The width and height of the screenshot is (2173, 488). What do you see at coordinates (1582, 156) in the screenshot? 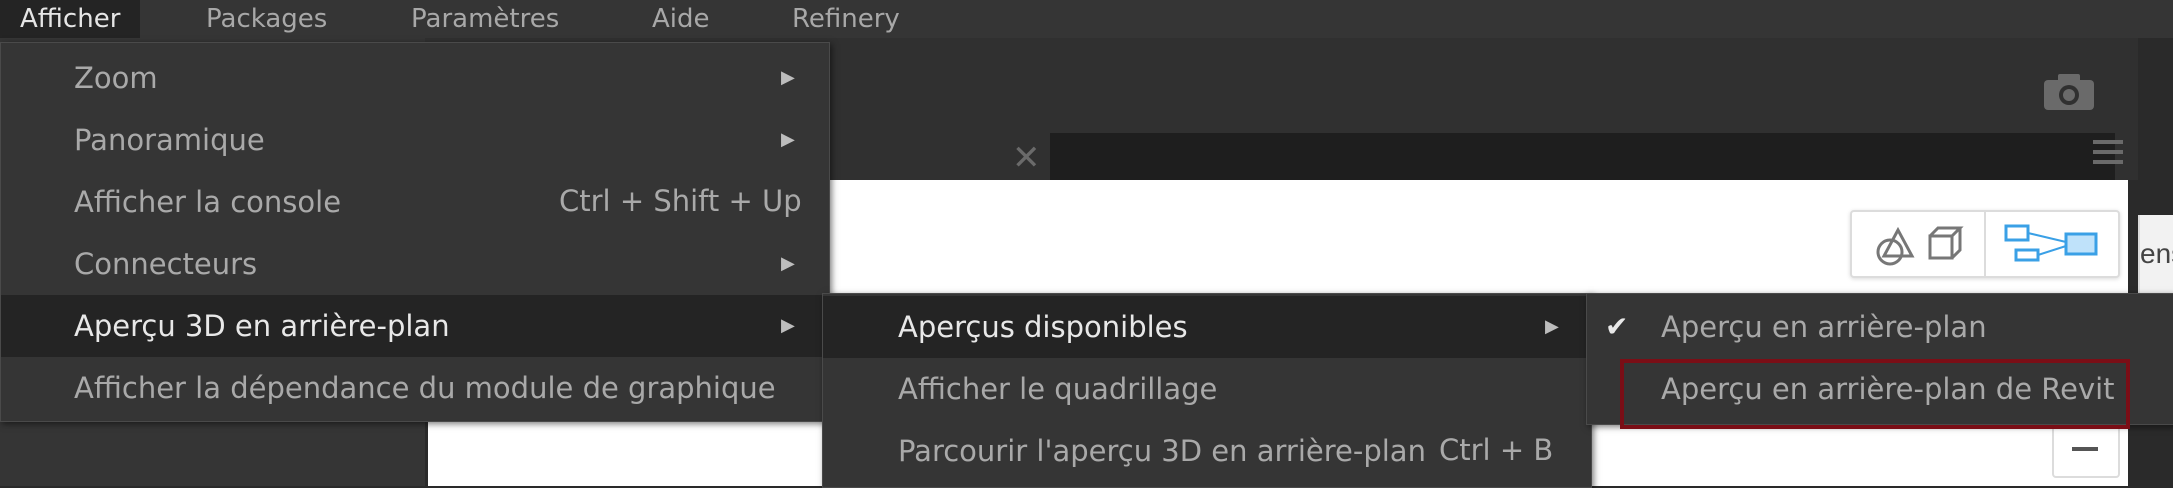
I see `workspace-tab` at bounding box center [1582, 156].